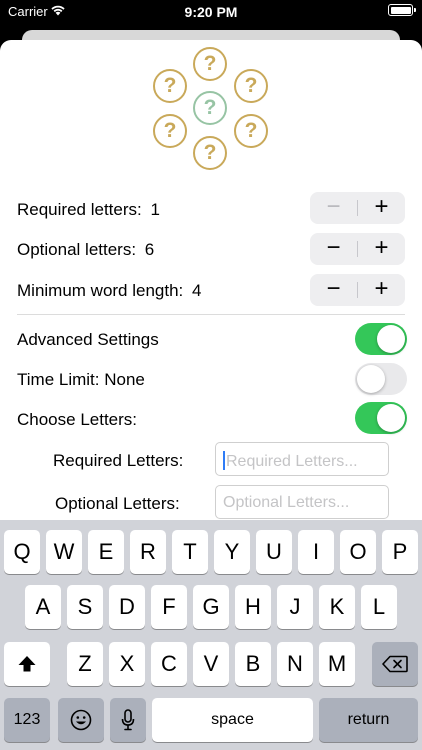 This screenshot has height=750, width=422. Describe the element at coordinates (170, 86) in the screenshot. I see `letter-slot-upper-left: ?` at that location.